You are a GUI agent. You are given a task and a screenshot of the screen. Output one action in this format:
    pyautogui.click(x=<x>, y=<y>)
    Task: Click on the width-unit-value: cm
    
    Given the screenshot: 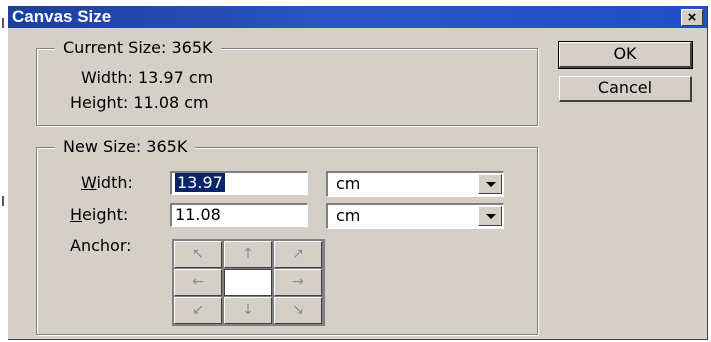 What is the action you would take?
    pyautogui.click(x=348, y=183)
    